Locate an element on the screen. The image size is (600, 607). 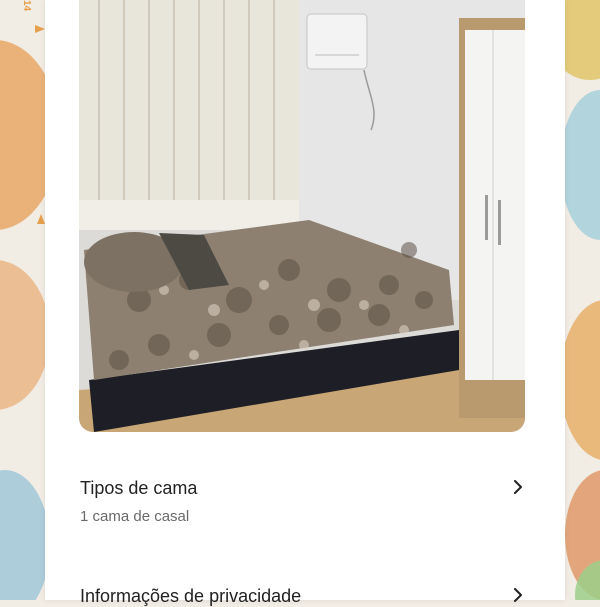
chevron-right-icon is located at coordinates (518, 487).